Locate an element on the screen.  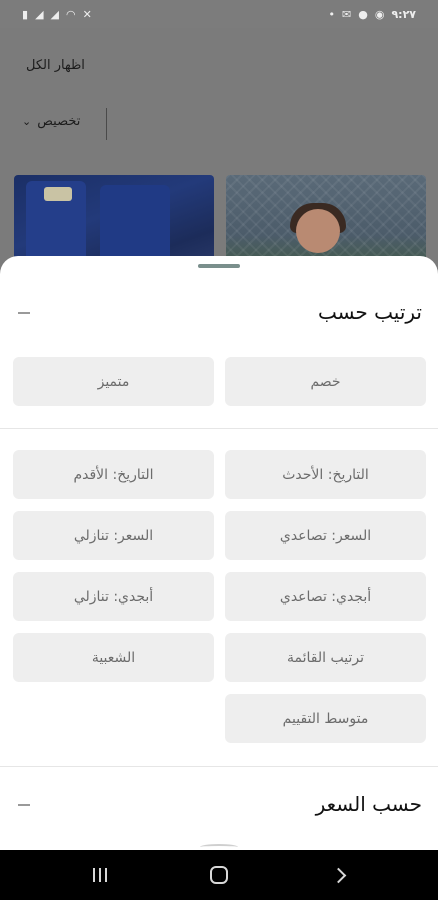
recents-button is located at coordinates (100, 875).